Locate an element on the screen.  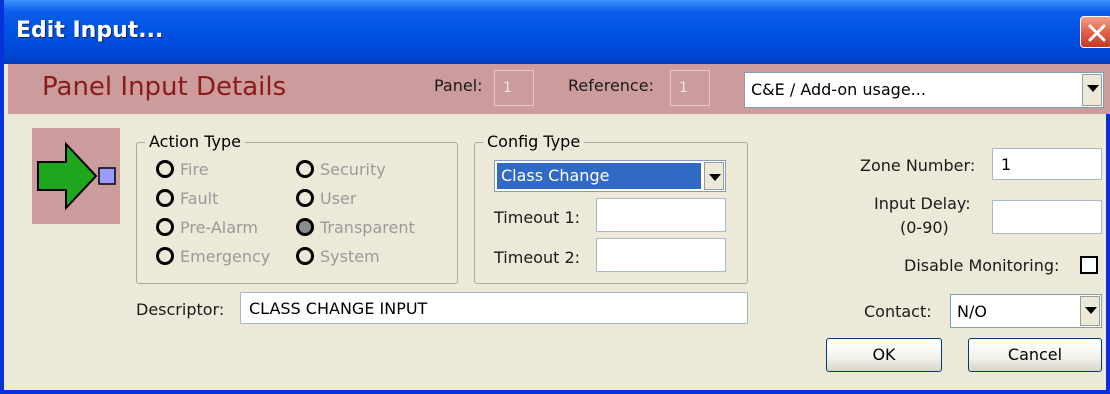
config-type-value: Class Change is located at coordinates (555, 175).